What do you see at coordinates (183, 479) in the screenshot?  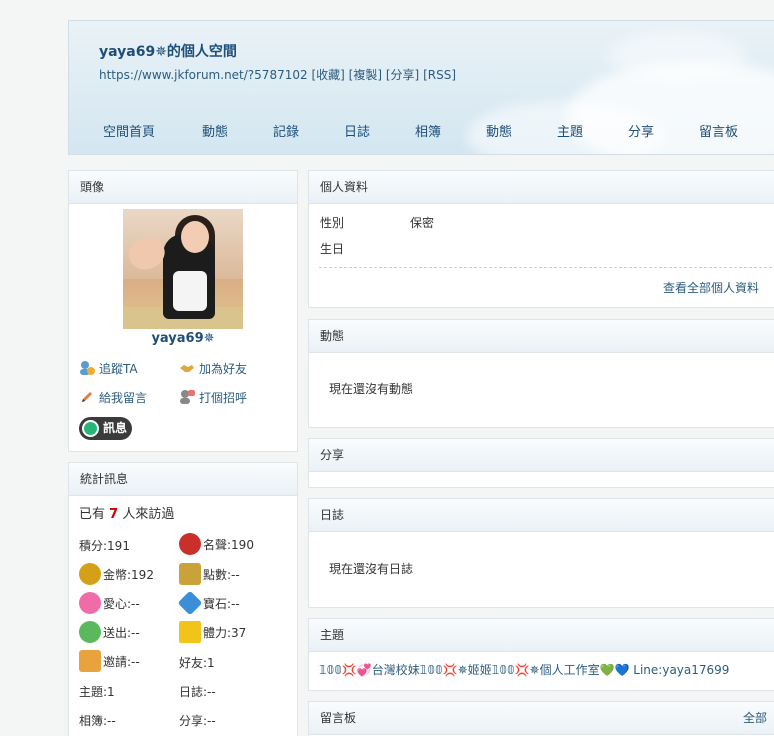 I see `stats-panel-title: 統計訊息` at bounding box center [183, 479].